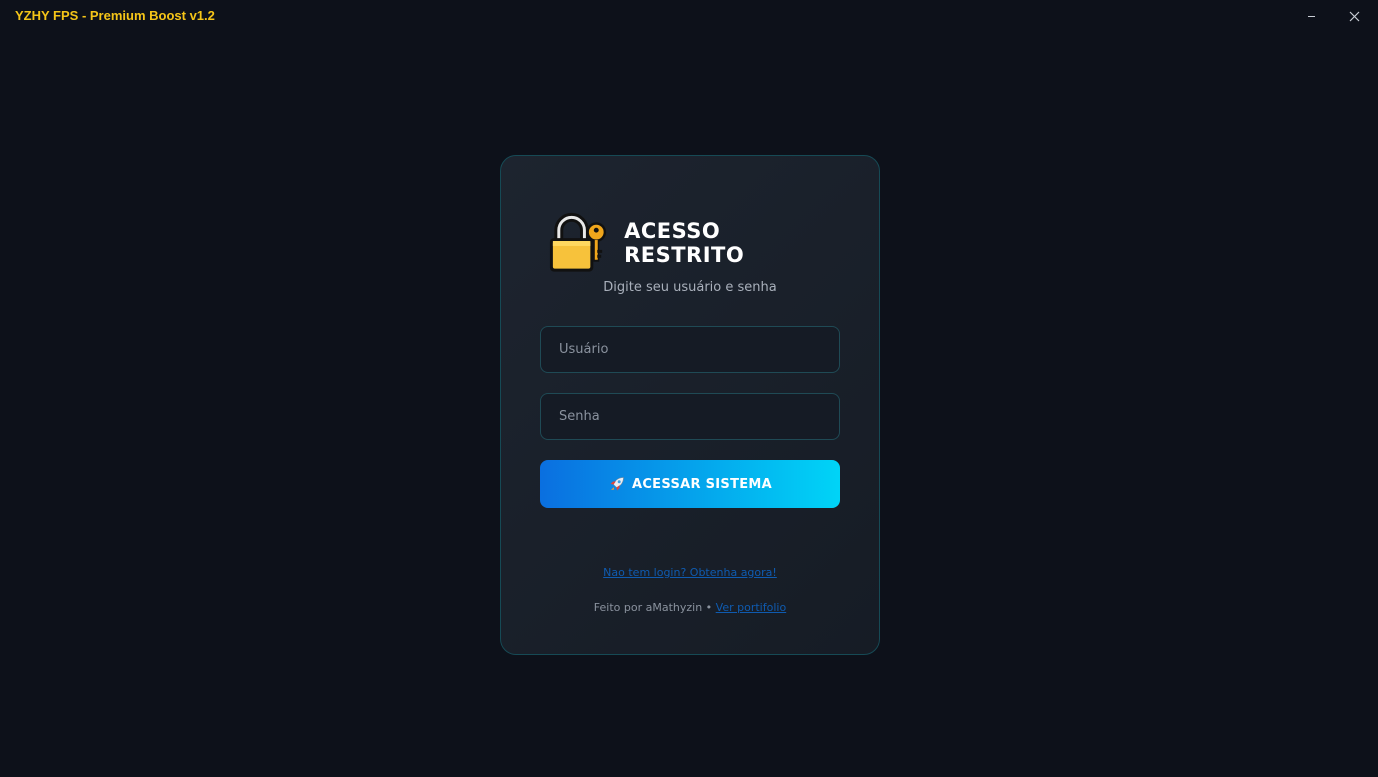 The height and width of the screenshot is (777, 1378). What do you see at coordinates (684, 243) in the screenshot?
I see `login-title: ACESSO RESTRITO` at bounding box center [684, 243].